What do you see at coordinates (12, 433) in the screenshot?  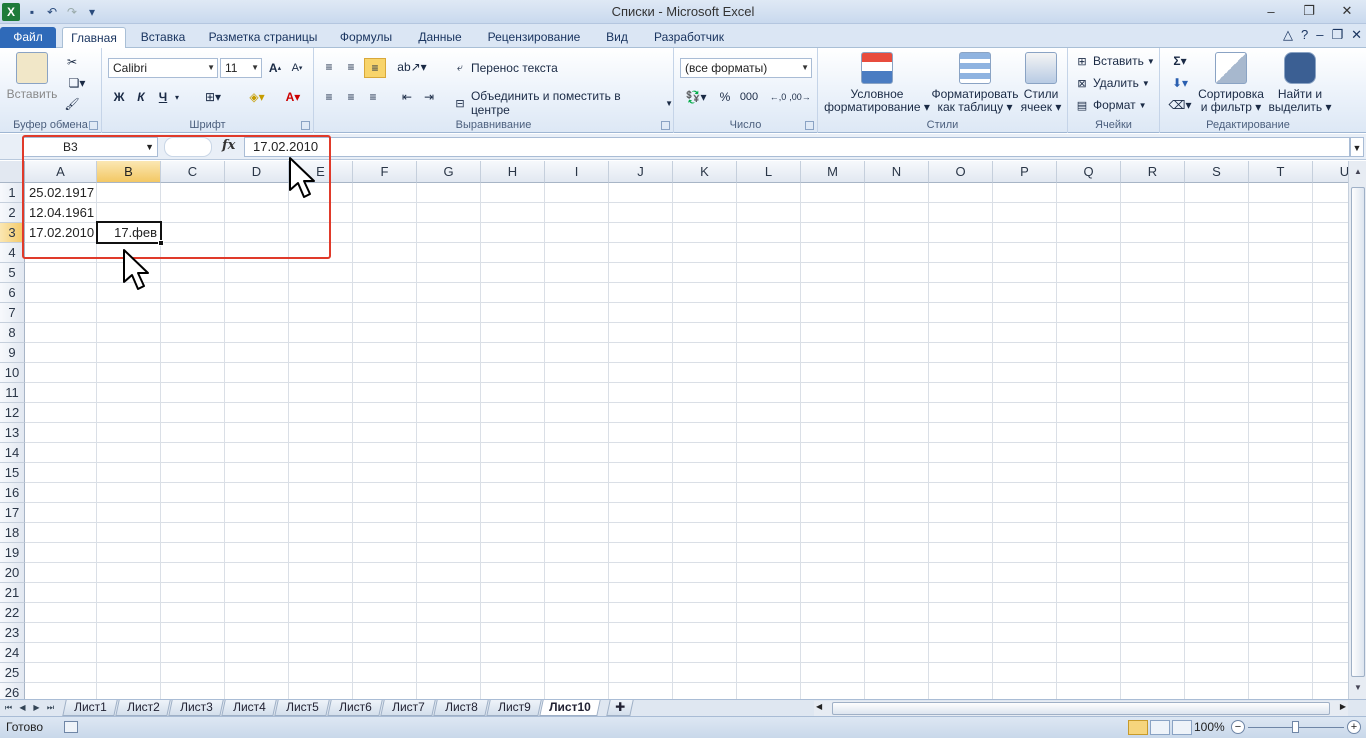 I see `row-header-13: 13` at bounding box center [12, 433].